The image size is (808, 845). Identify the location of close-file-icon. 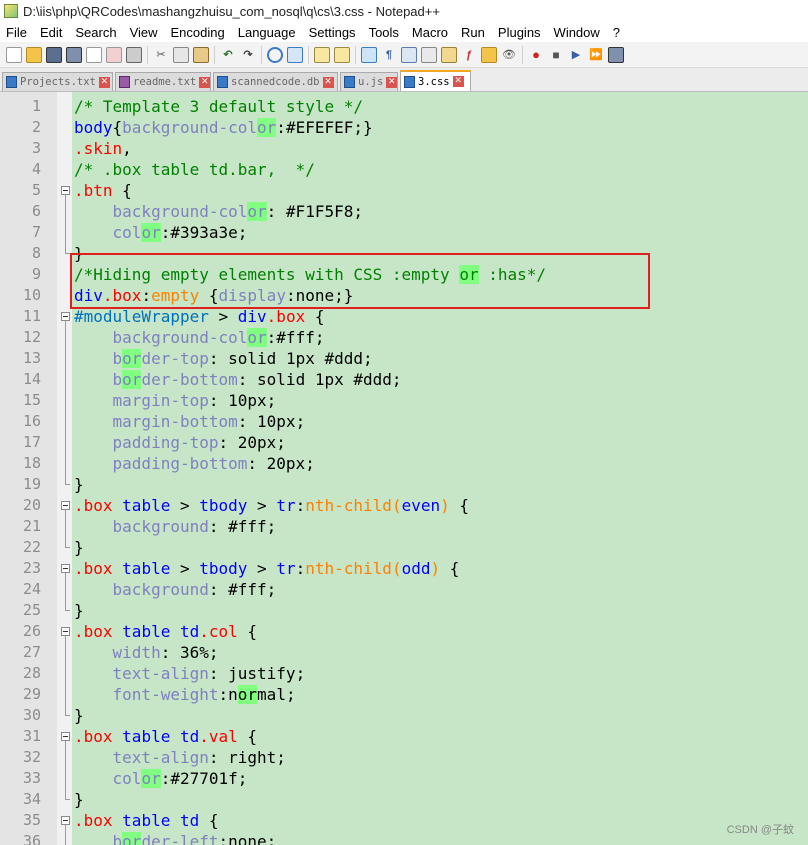
(94, 54).